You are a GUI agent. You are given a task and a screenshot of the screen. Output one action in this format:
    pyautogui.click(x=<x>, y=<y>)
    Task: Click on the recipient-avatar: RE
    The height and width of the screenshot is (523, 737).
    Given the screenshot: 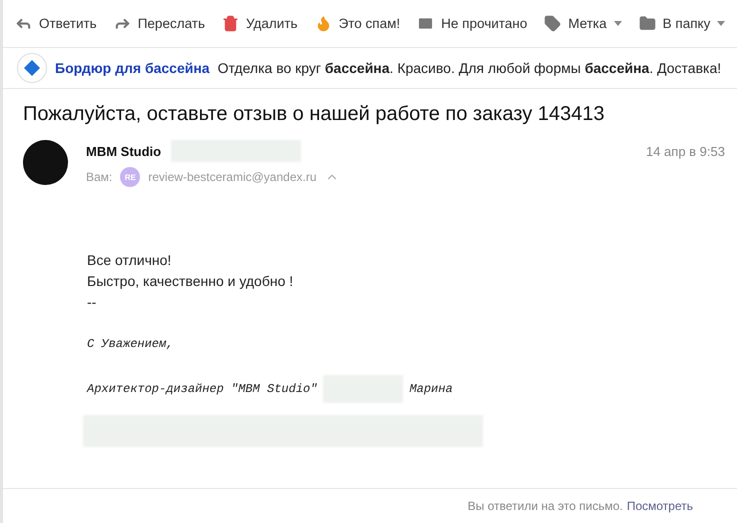 What is the action you would take?
    pyautogui.click(x=130, y=177)
    